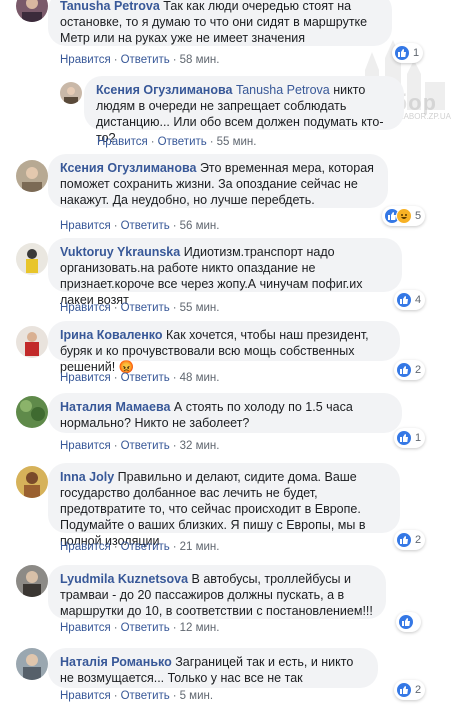 The height and width of the screenshot is (712, 459). Describe the element at coordinates (110, 6) in the screenshot. I see `comment-author: Tanusha Petrova` at that location.